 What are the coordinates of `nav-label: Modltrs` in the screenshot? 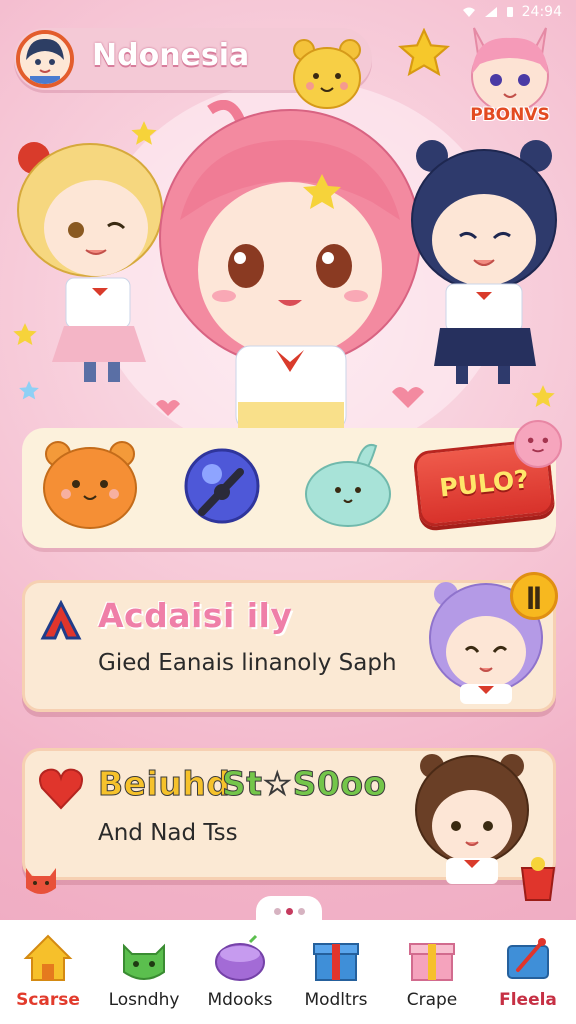 It's located at (336, 1000).